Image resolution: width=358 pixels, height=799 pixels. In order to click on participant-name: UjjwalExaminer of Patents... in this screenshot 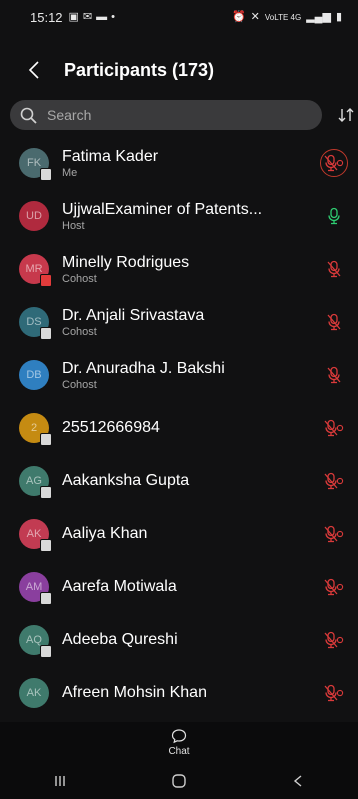, I will do `click(162, 209)`.